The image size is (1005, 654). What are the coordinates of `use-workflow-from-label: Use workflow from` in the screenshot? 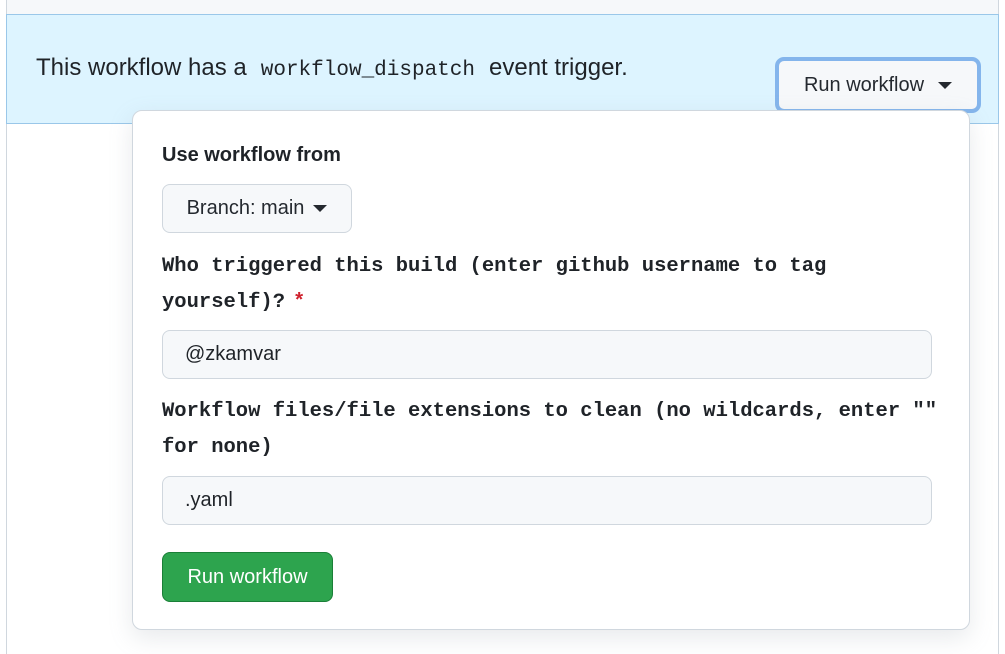 It's located at (251, 155).